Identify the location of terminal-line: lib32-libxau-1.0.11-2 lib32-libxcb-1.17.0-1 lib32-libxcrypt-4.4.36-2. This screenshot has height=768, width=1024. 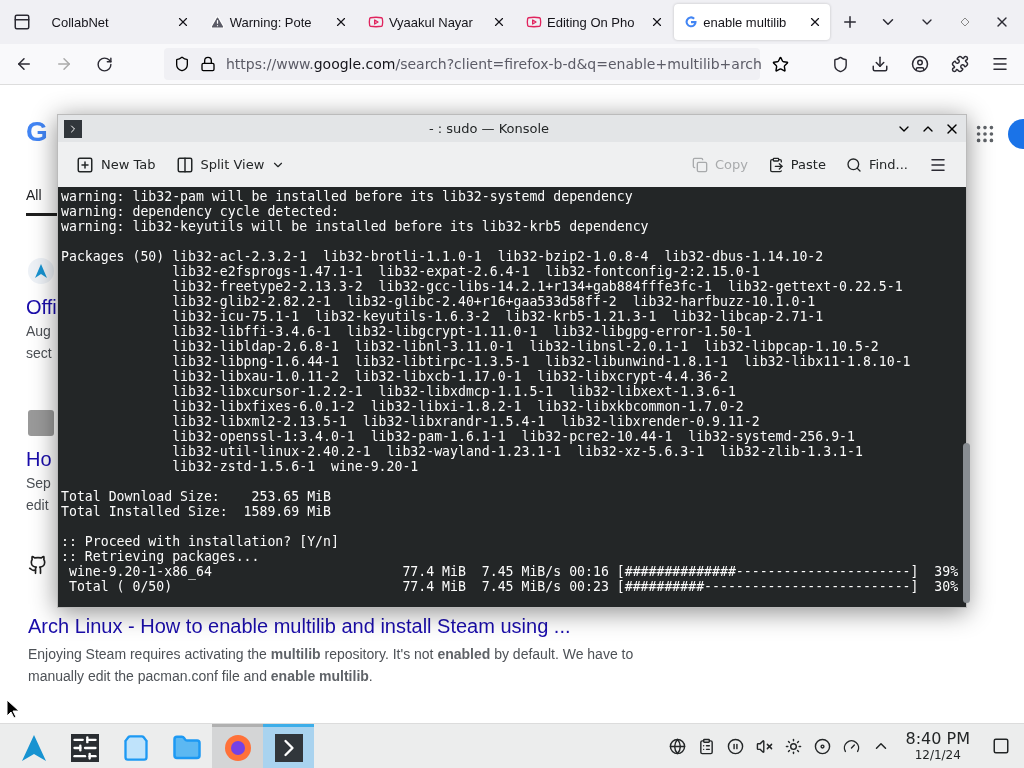
(450, 376).